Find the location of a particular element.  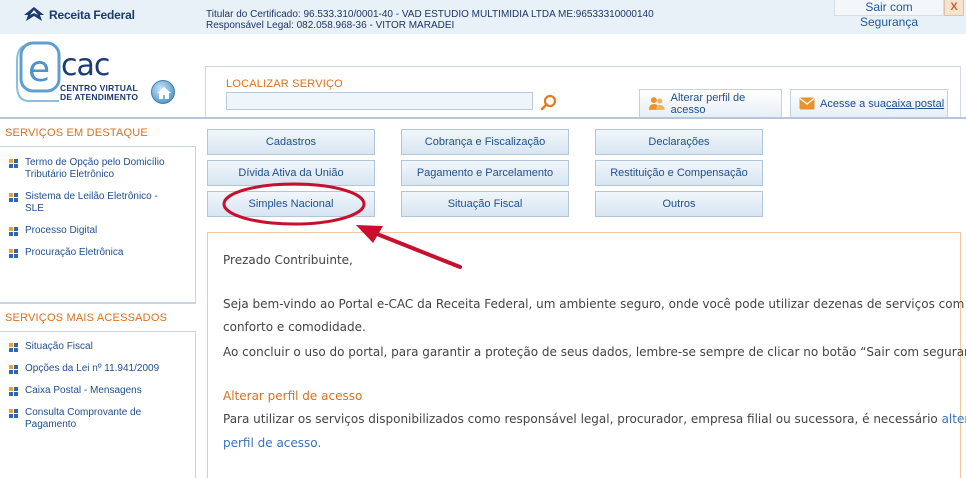

sidebar-item-procuracao-eletronica: Procuração Eletrônica is located at coordinates (98, 253).